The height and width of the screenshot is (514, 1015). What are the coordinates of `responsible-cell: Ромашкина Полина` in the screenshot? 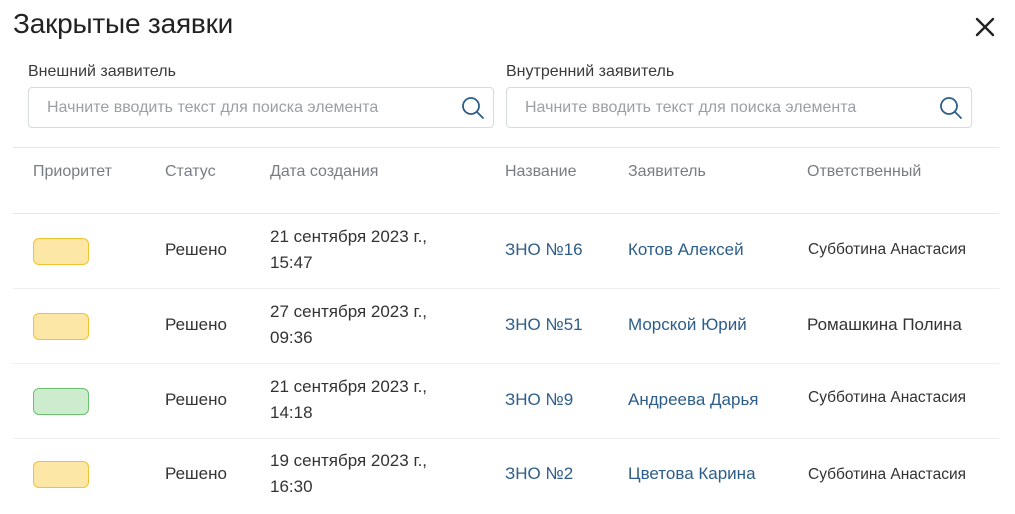 It's located at (884, 324).